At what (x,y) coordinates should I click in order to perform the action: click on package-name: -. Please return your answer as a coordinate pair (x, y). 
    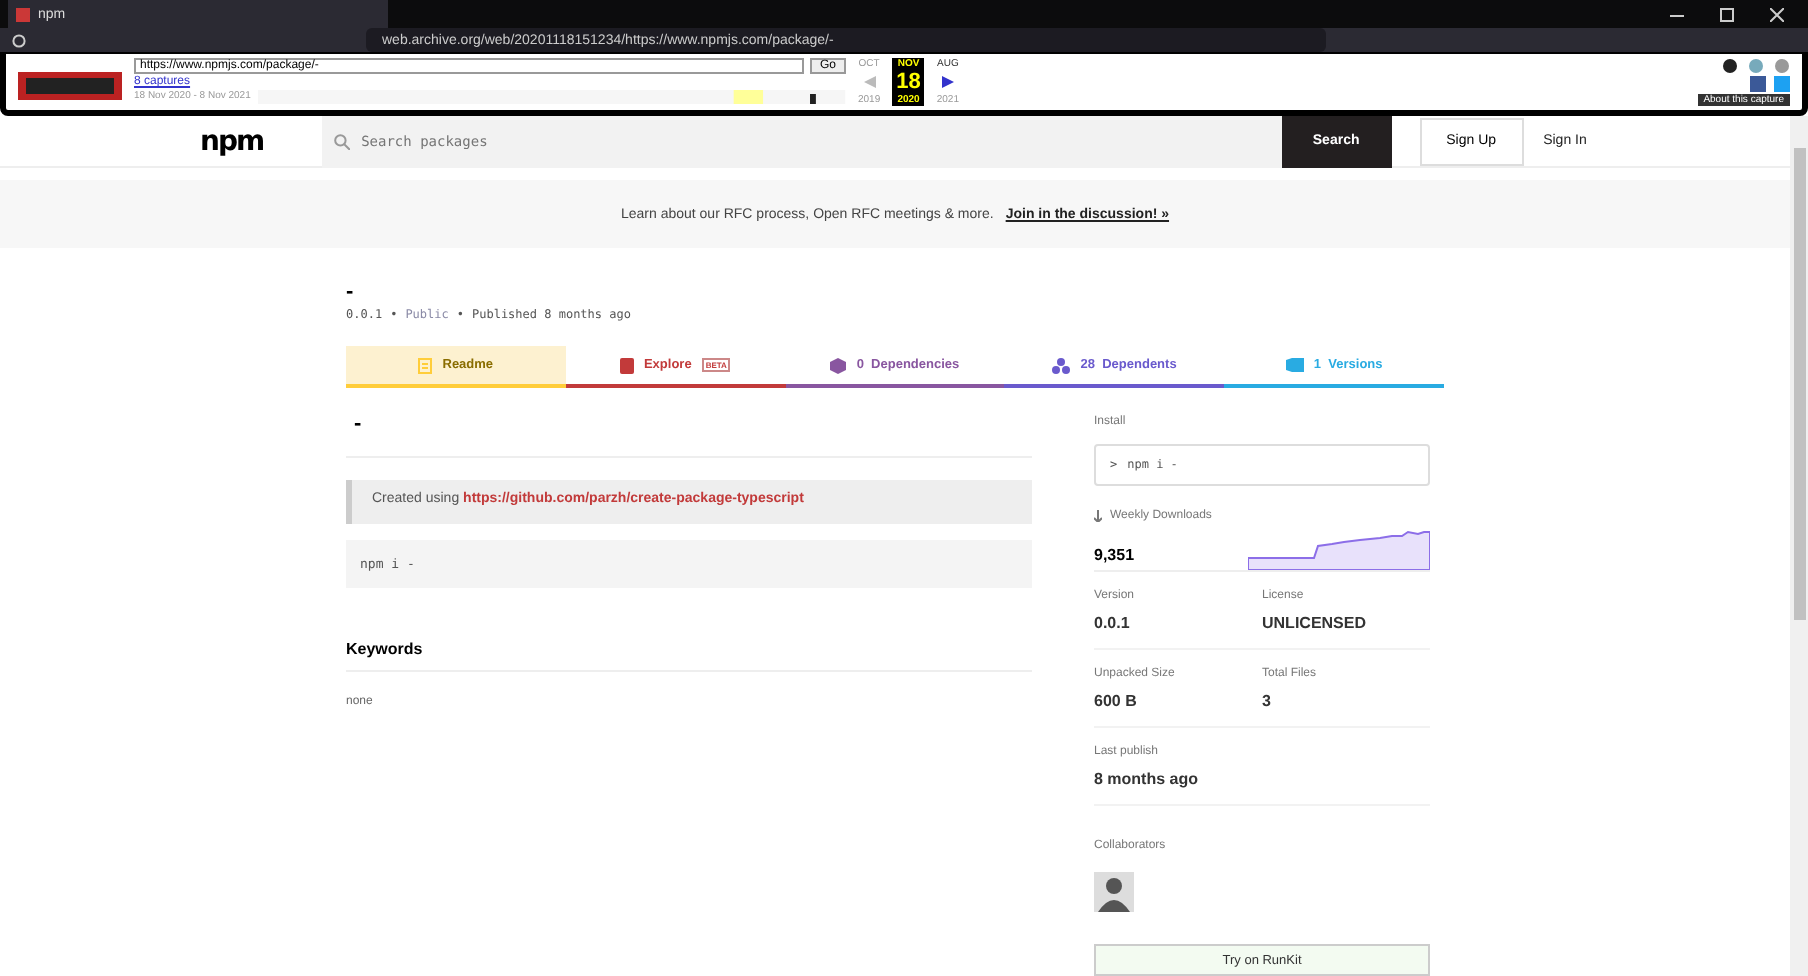
    Looking at the image, I should click on (351, 292).